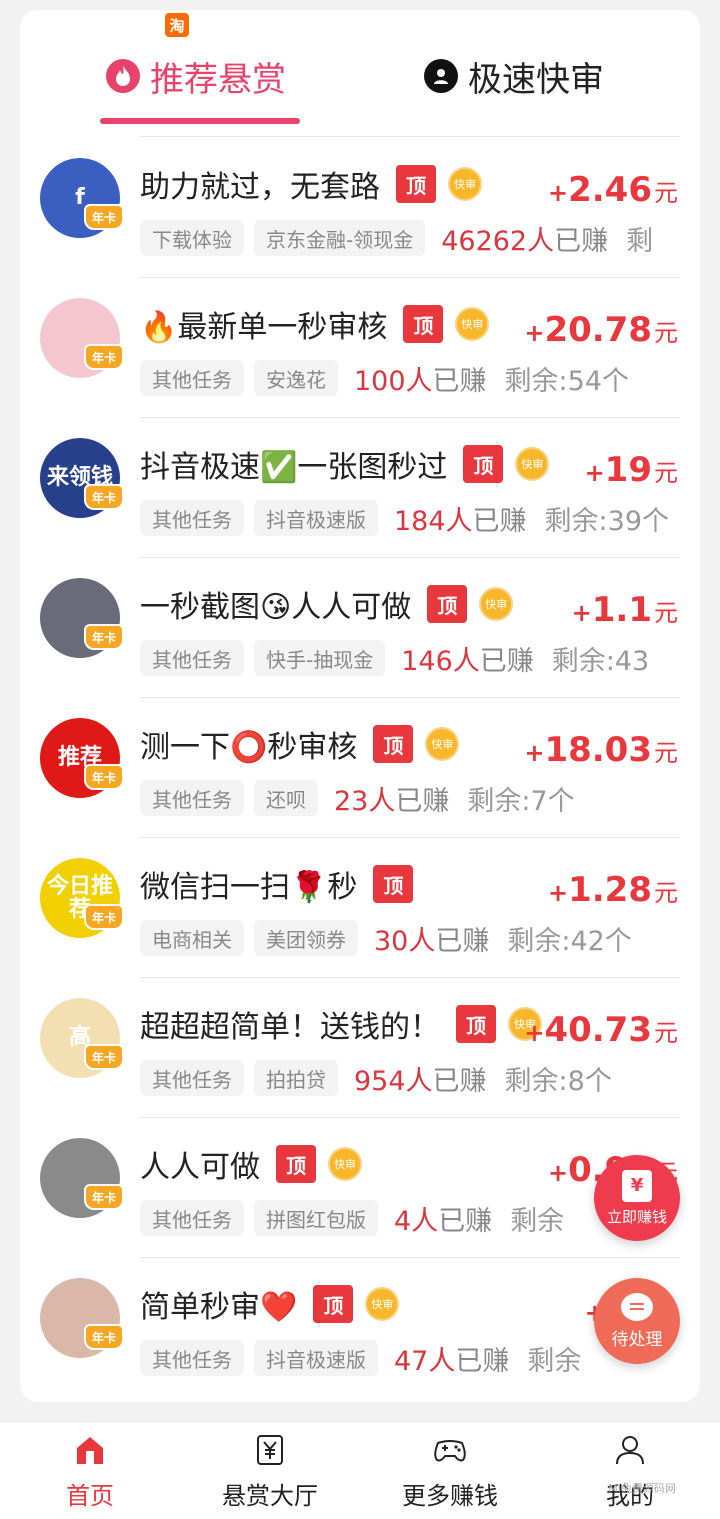 The width and height of the screenshot is (720, 1519). What do you see at coordinates (410, 798) in the screenshot?
I see `task-meta: 其他任务 还呗 23人 已赚 剩余:7个` at bounding box center [410, 798].